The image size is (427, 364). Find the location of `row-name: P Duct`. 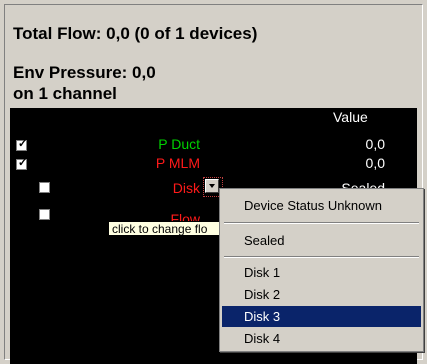

row-name: P Duct is located at coordinates (179, 144).